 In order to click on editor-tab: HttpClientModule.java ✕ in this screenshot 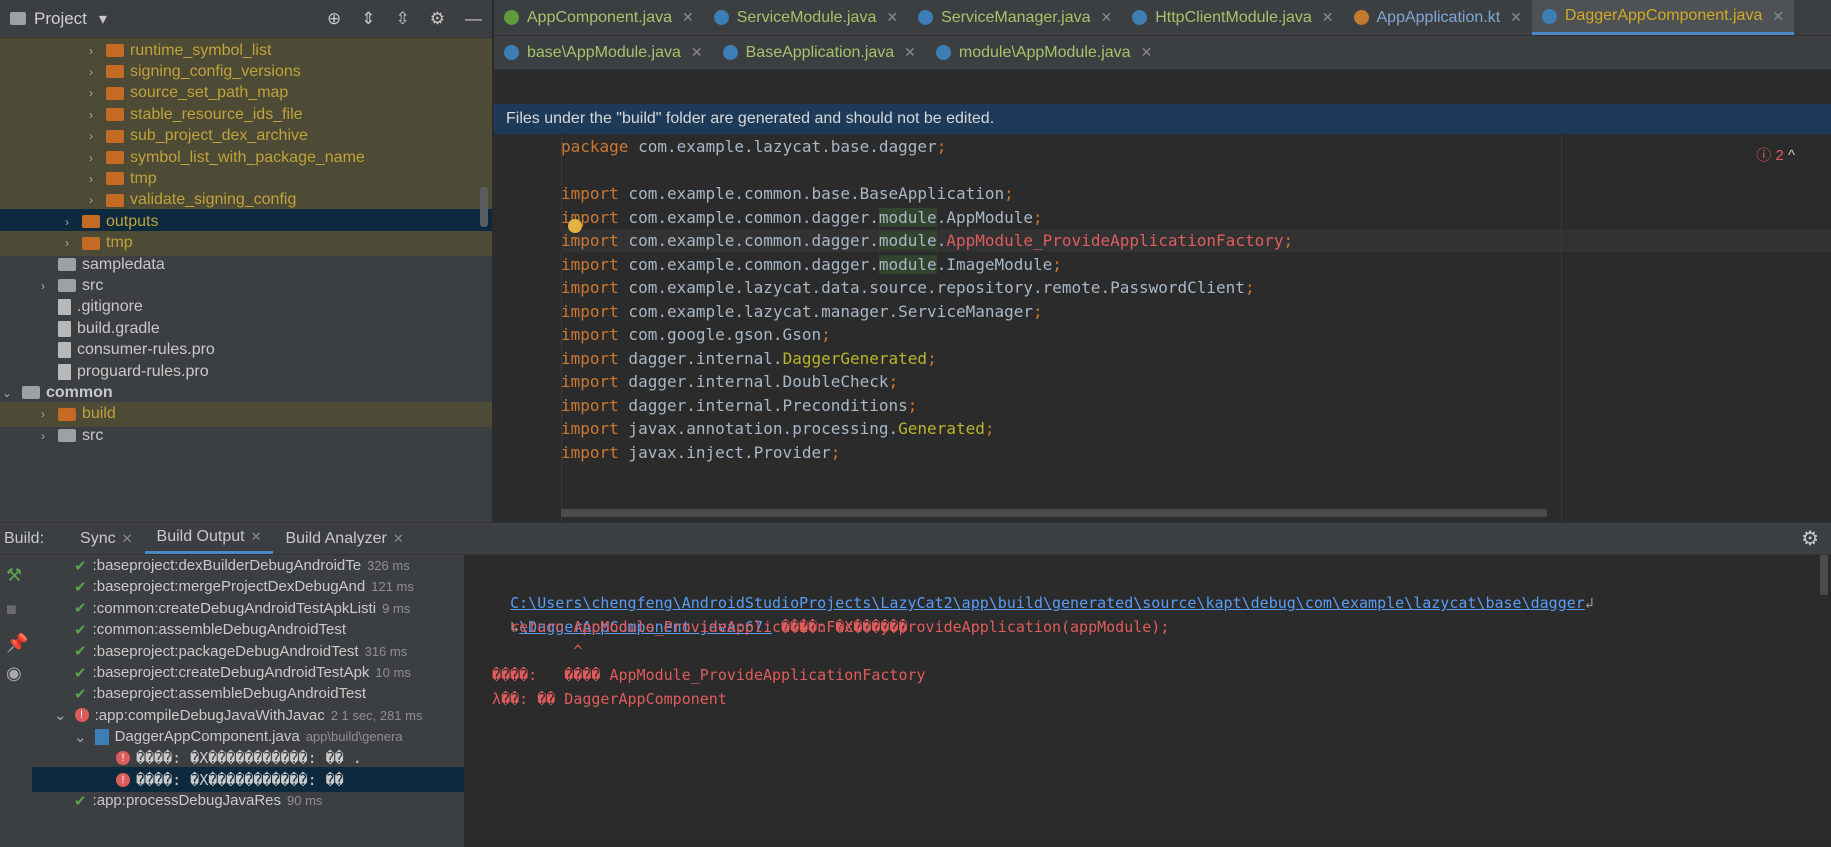, I will do `click(1232, 17)`.